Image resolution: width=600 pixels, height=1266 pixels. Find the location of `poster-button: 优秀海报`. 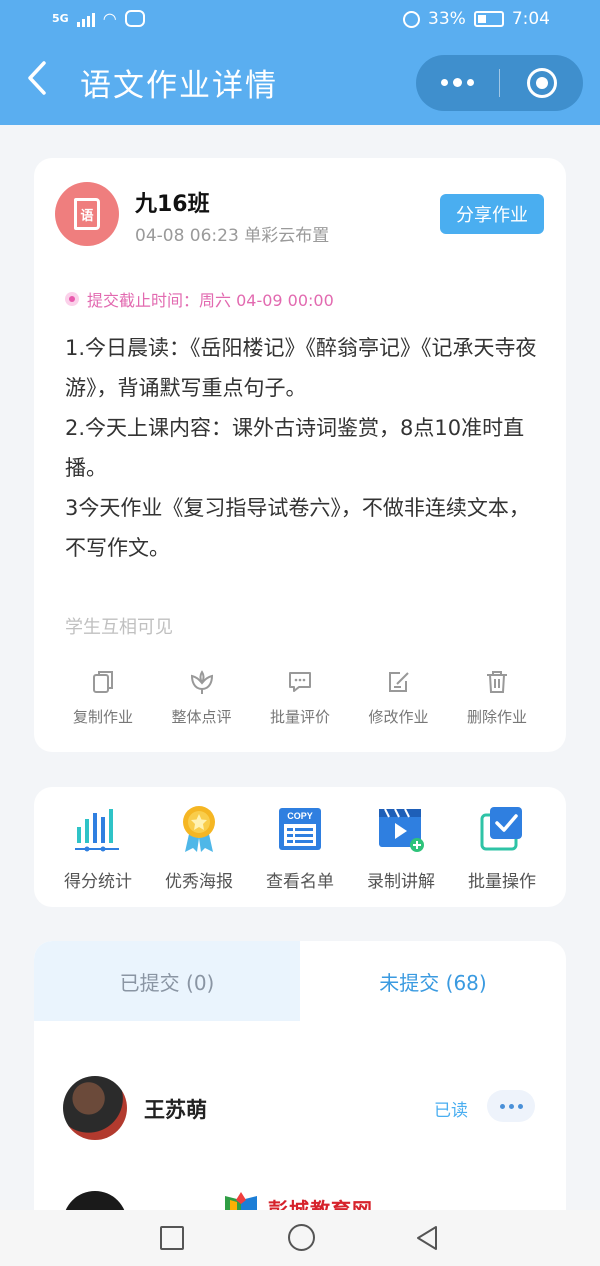

poster-button: 优秀海报 is located at coordinates (199, 847).